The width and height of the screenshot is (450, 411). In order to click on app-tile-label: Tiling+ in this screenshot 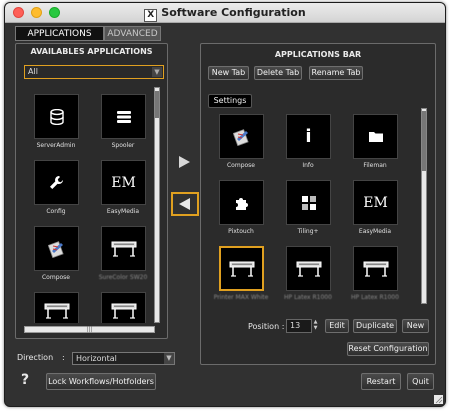, I will do `click(308, 231)`.